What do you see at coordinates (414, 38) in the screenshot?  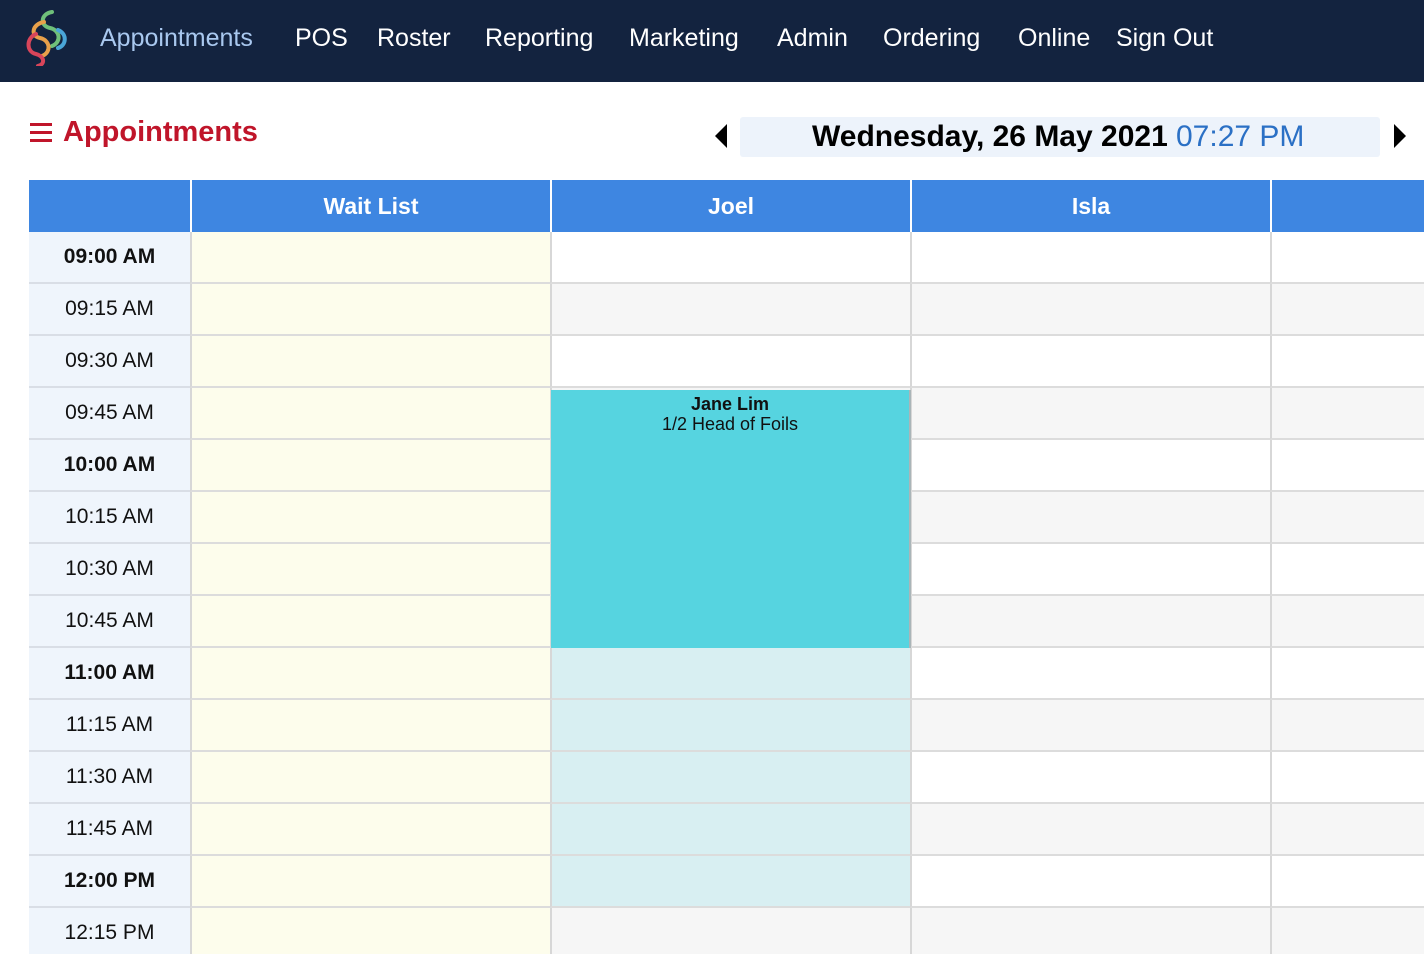 I see `nav-roster: Roster` at bounding box center [414, 38].